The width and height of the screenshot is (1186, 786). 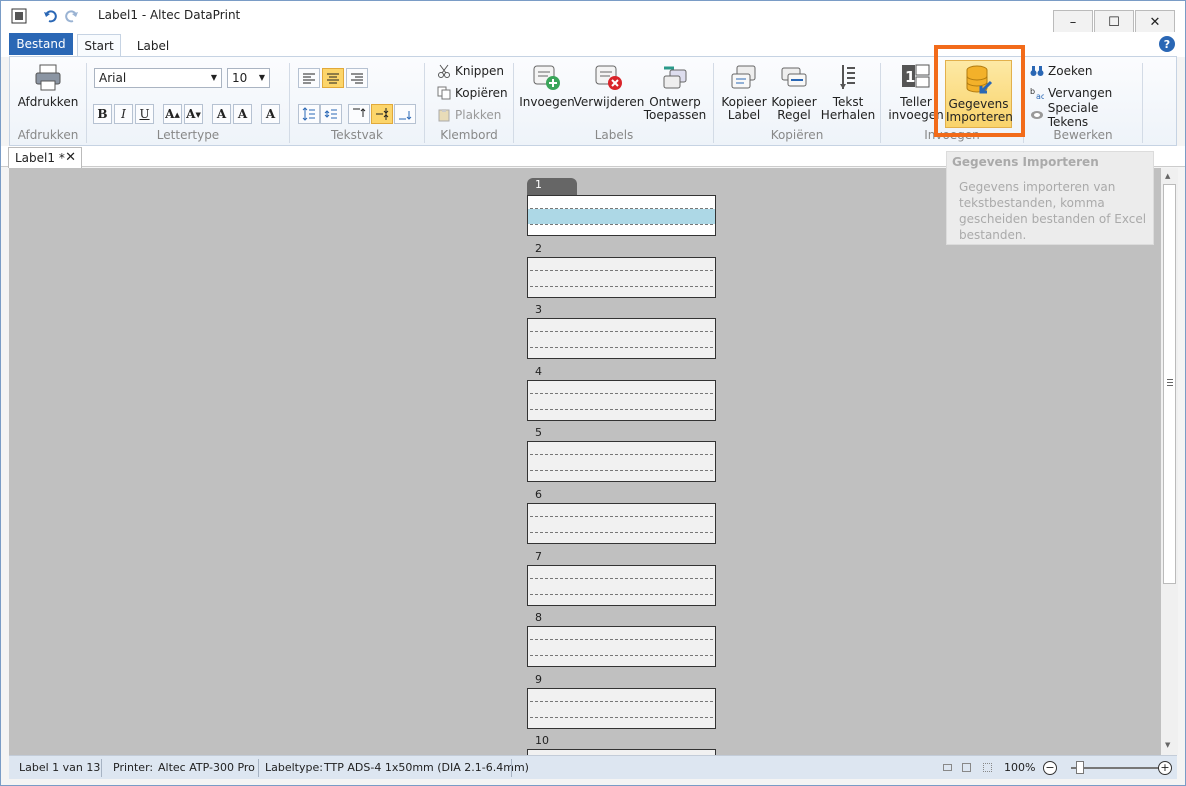 What do you see at coordinates (41, 44) in the screenshot?
I see `file-menu-button: Bestand` at bounding box center [41, 44].